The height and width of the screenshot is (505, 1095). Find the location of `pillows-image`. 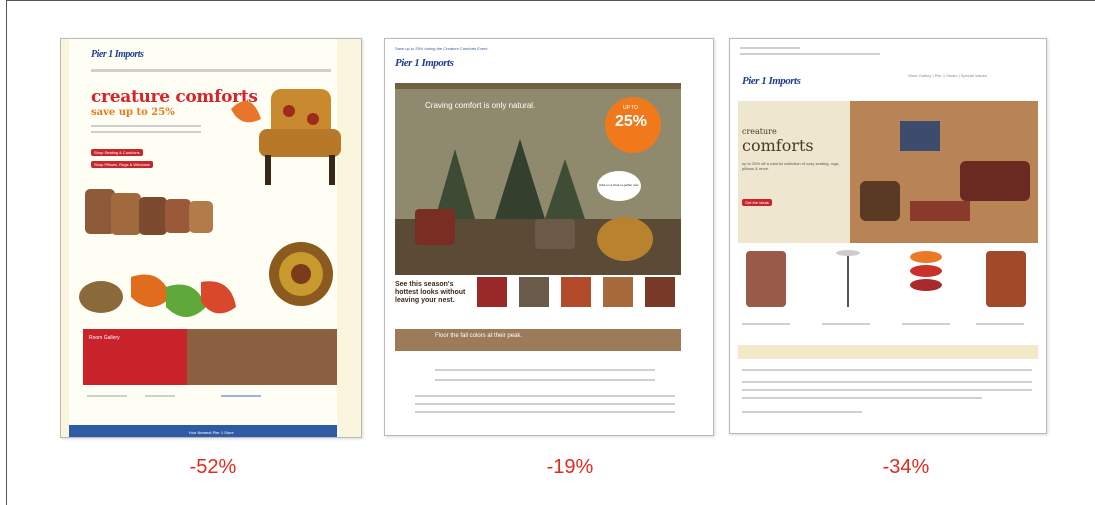

pillows-image is located at coordinates (149, 212).